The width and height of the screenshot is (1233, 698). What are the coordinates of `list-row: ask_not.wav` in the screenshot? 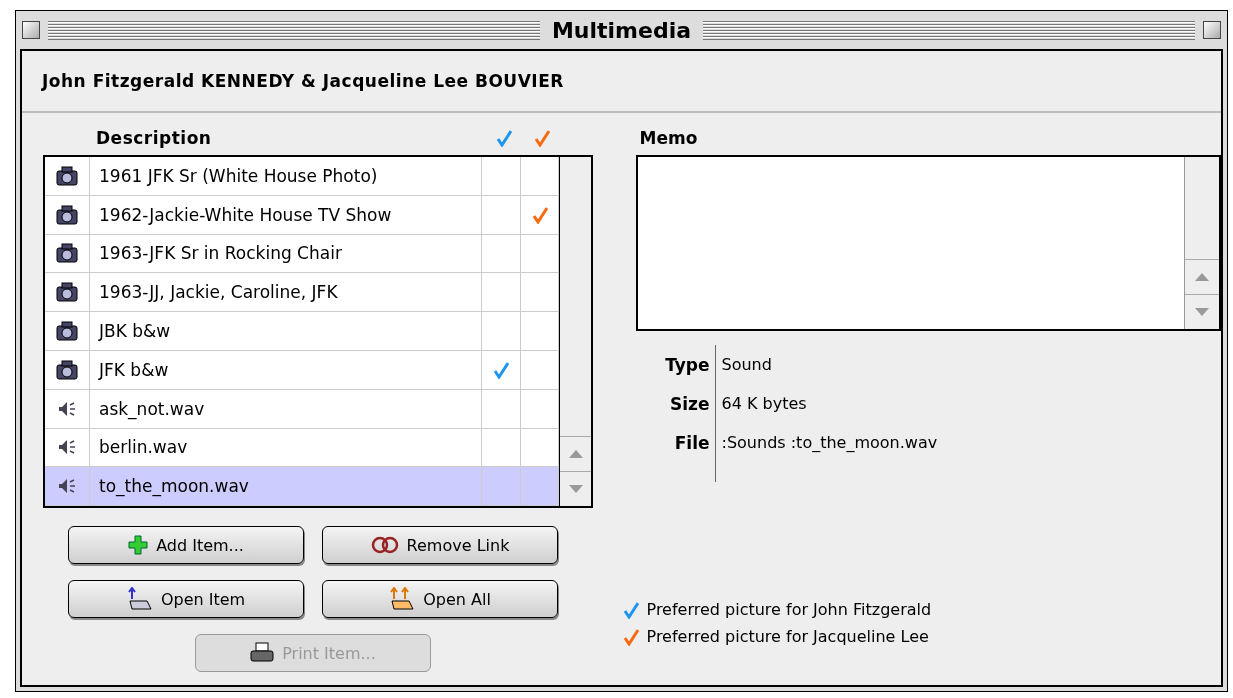 It's located at (302, 409).